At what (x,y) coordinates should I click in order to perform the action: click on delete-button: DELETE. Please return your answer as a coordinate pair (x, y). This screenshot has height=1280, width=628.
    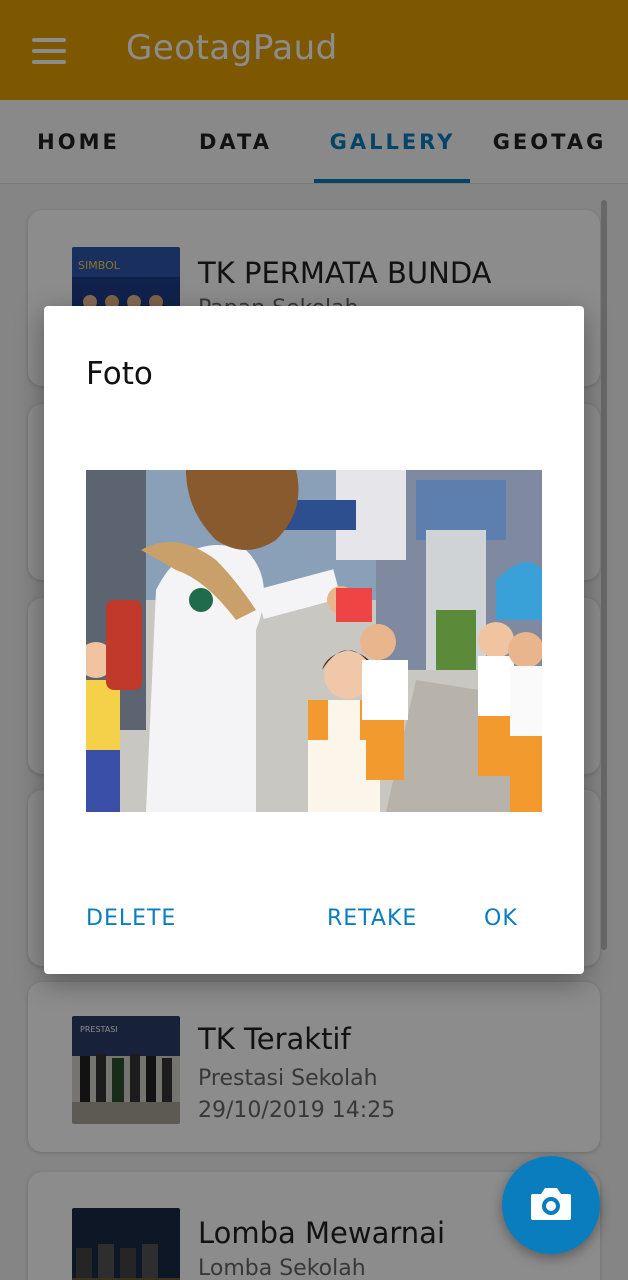
    Looking at the image, I should click on (131, 918).